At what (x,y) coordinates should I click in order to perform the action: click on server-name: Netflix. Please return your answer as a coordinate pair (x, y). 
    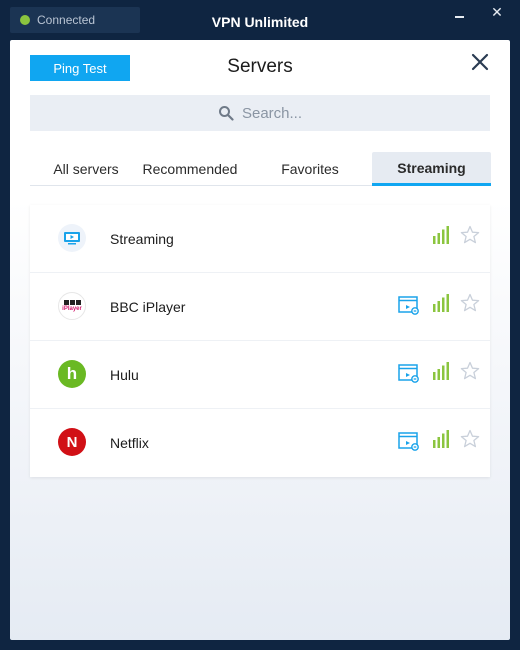
    Looking at the image, I should click on (129, 443).